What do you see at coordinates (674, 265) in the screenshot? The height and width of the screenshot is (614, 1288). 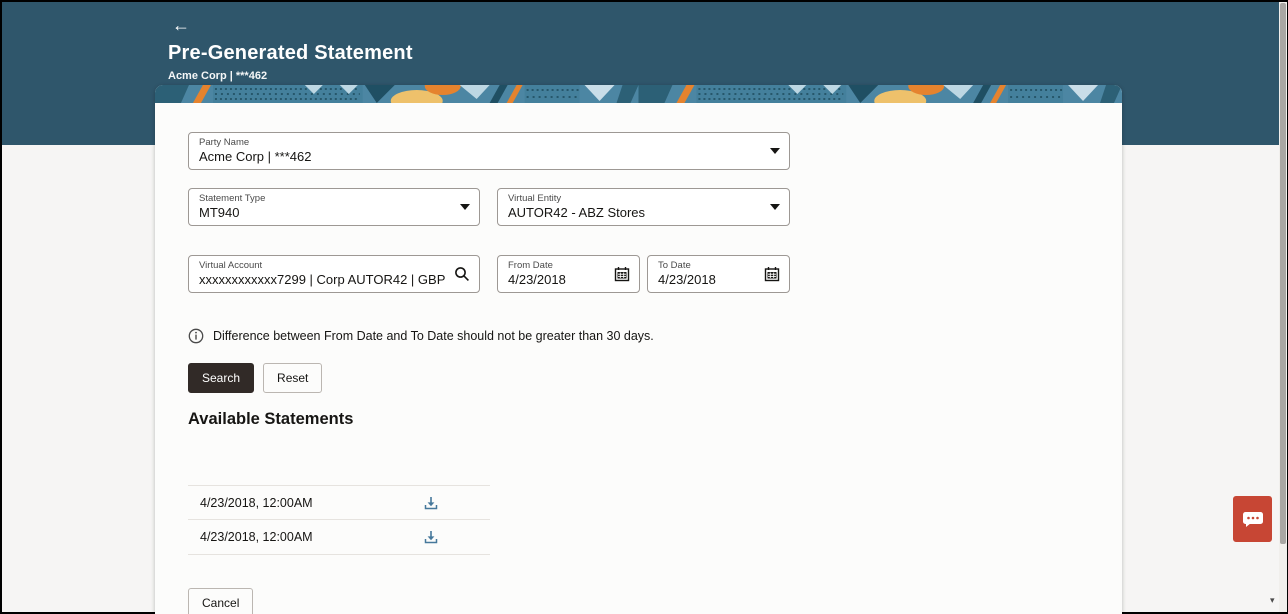 I see `to-date-label: To Date` at bounding box center [674, 265].